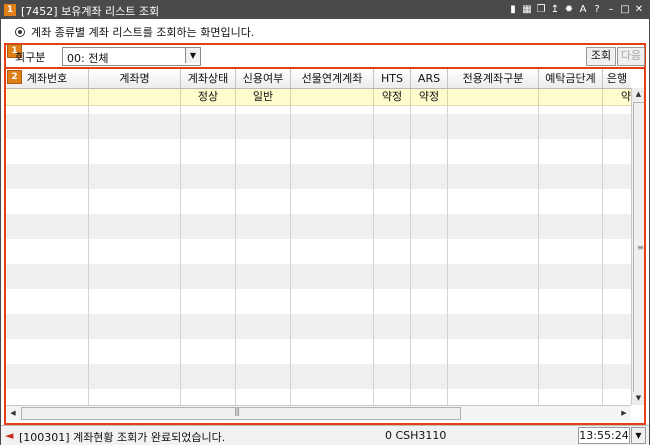 This screenshot has height=445, width=650. I want to click on next-button: 다음, so click(631, 56).